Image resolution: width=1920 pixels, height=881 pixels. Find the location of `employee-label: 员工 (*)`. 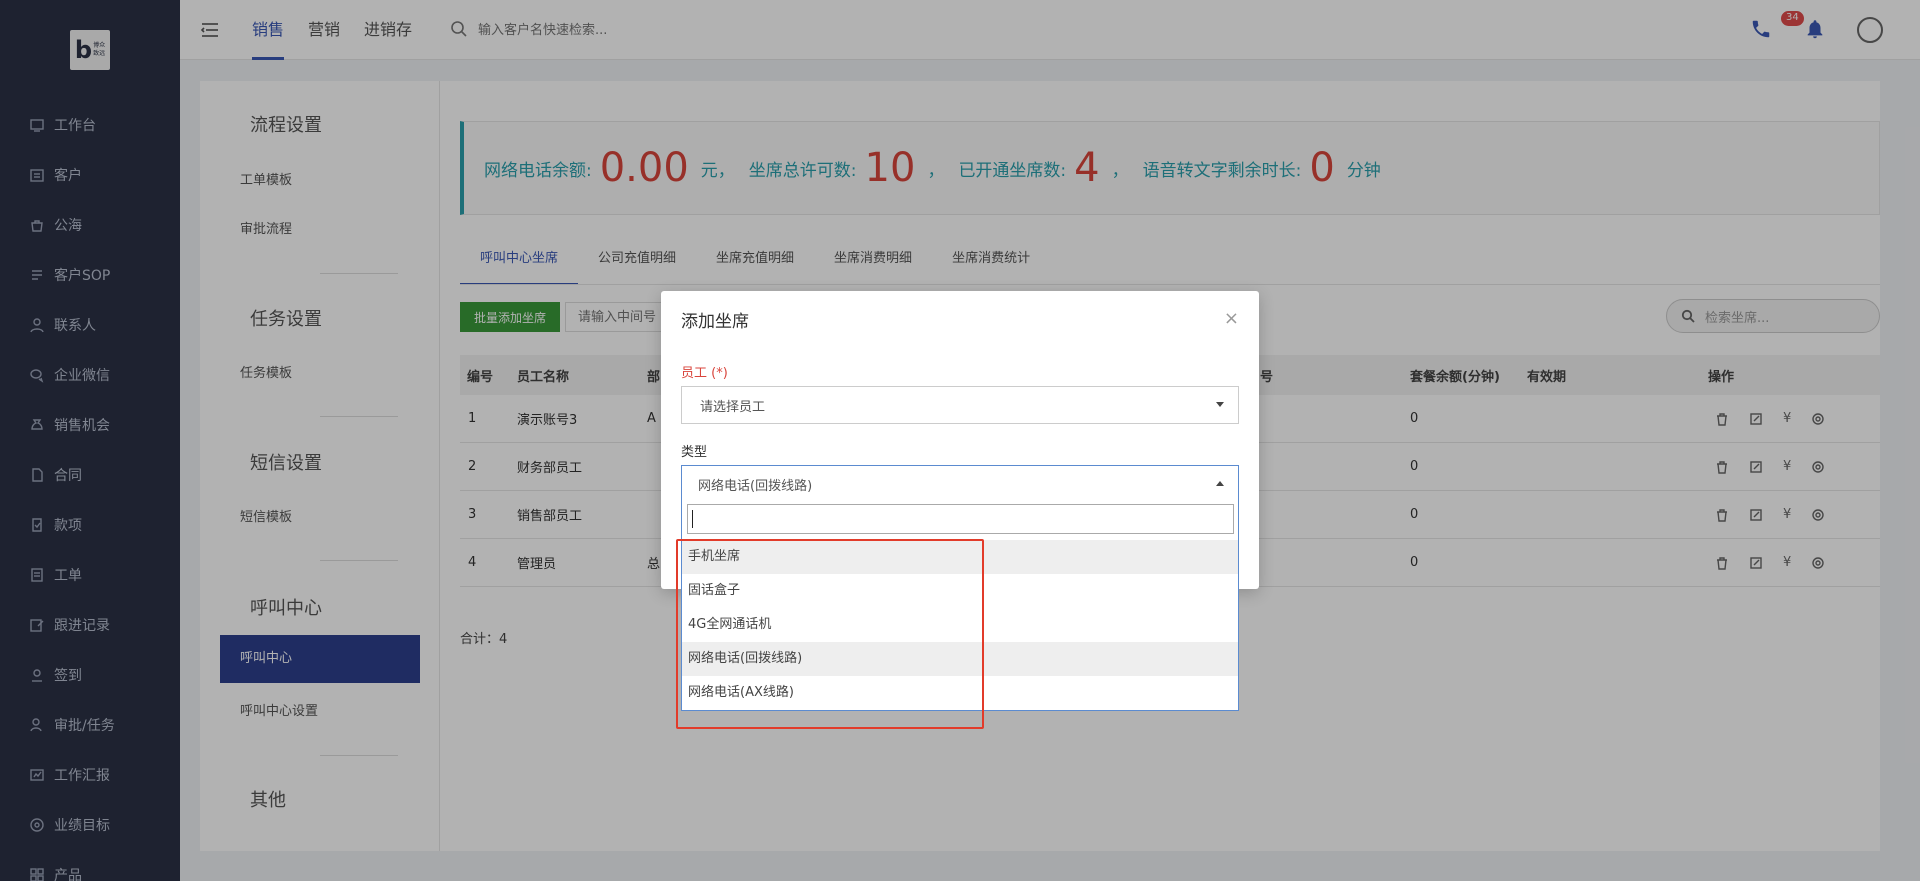

employee-label: 员工 (*) is located at coordinates (704, 373).